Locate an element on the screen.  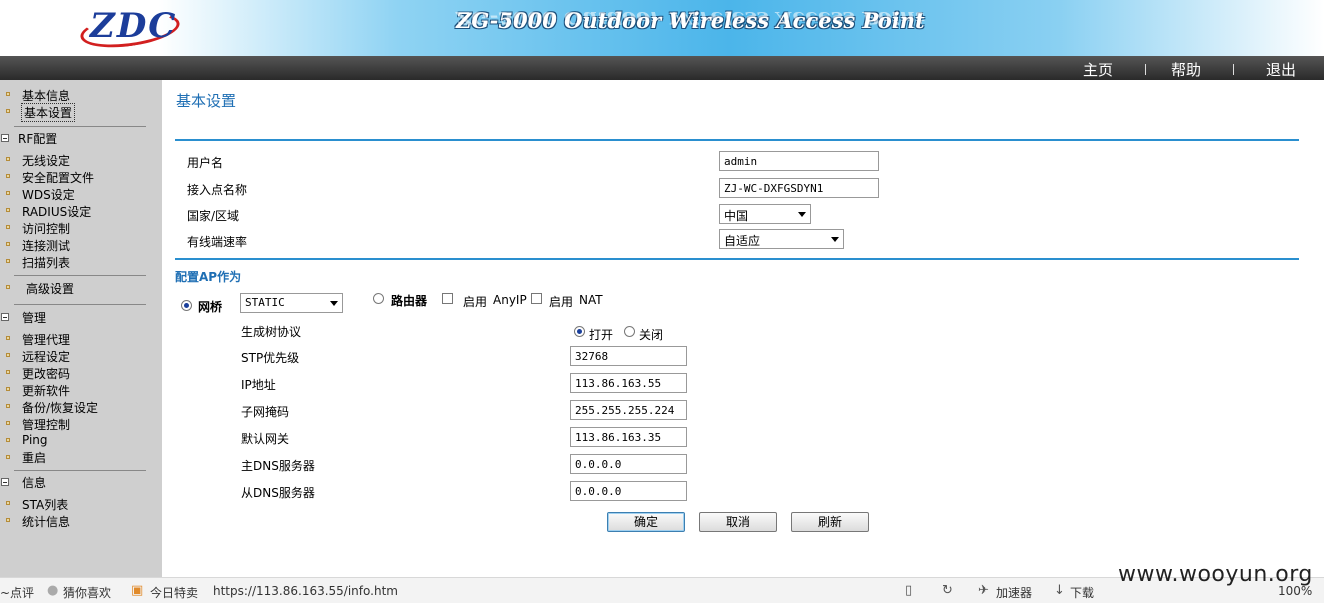
sidebar-item-ping: Ping is located at coordinates (35, 440).